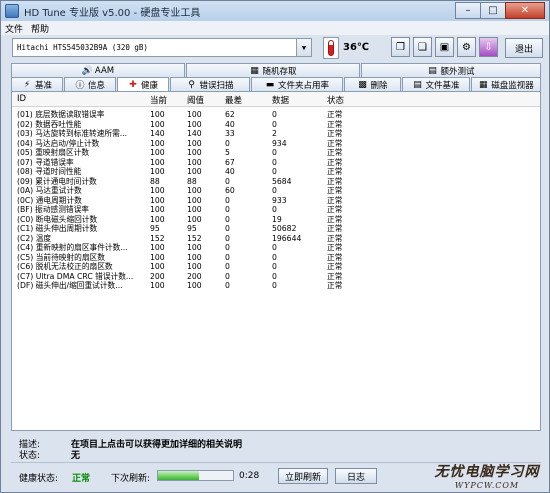  I want to click on table-row: (DF) 磁头伸出/缩回重试计数... 100 100 0 0 正常, so click(276, 286).